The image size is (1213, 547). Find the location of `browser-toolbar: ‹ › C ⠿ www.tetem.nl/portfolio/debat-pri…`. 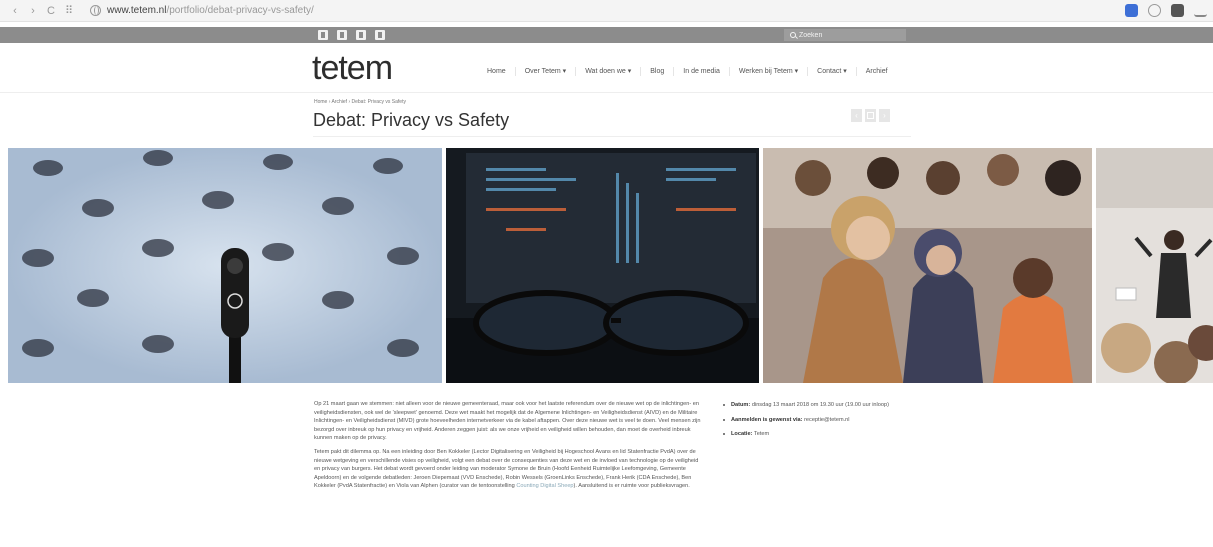

browser-toolbar: ‹ › C ⠿ www.tetem.nl/portfolio/debat-pri… is located at coordinates (606, 11).